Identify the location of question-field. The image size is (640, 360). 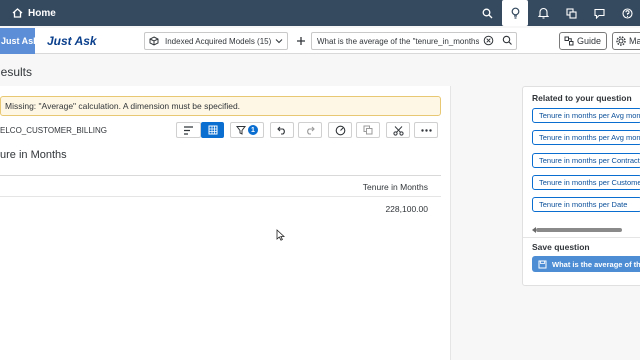
(414, 41).